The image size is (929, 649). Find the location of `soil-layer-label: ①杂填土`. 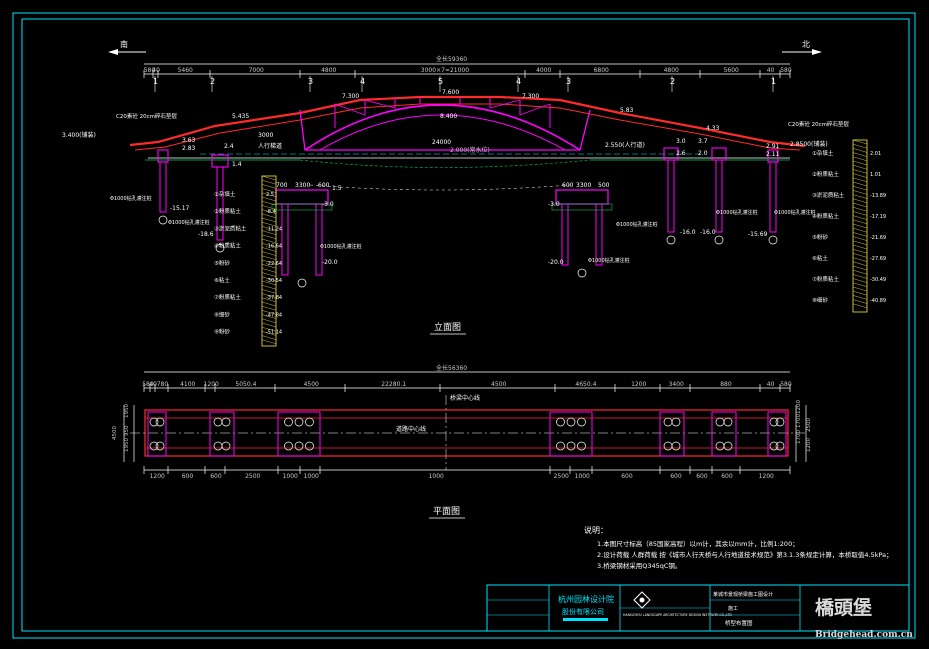

soil-layer-label: ①杂填土 is located at coordinates (823, 153).